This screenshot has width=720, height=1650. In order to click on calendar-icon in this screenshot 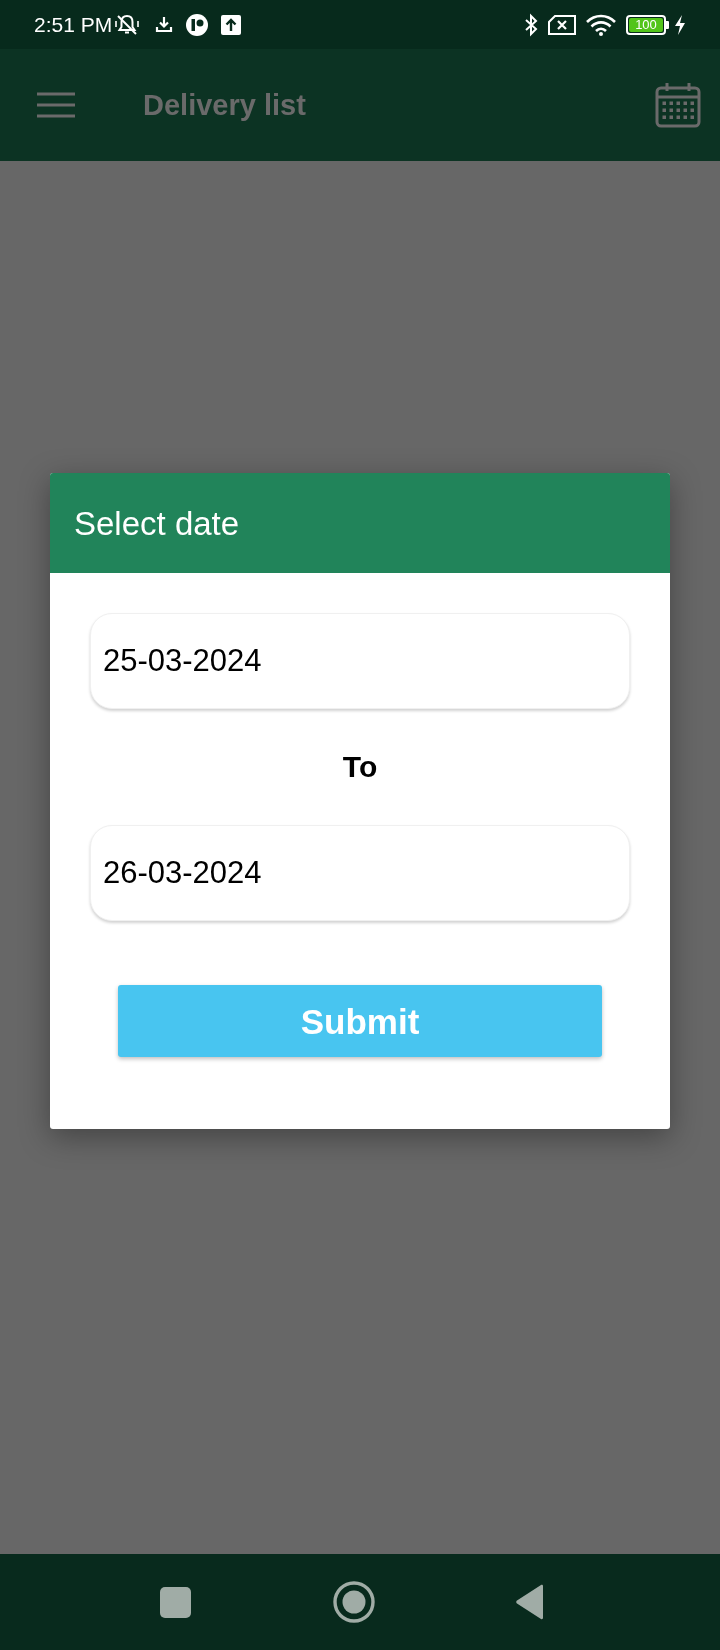, I will do `click(678, 105)`.